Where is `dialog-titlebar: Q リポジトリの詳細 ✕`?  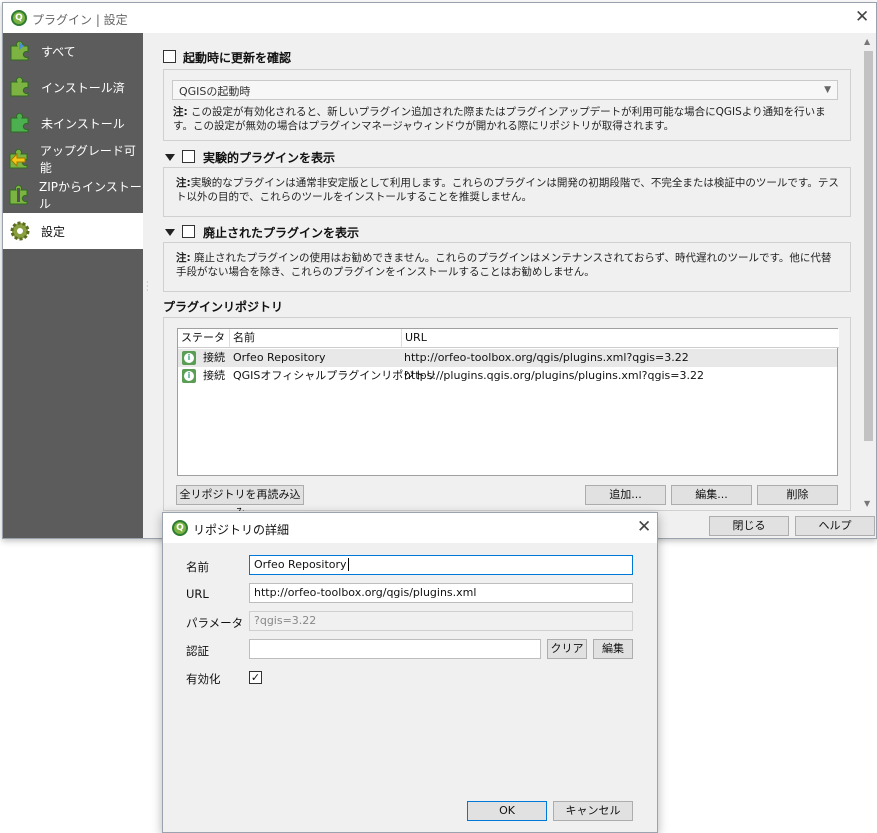
dialog-titlebar: Q リポジトリの詳細 ✕ is located at coordinates (410, 528).